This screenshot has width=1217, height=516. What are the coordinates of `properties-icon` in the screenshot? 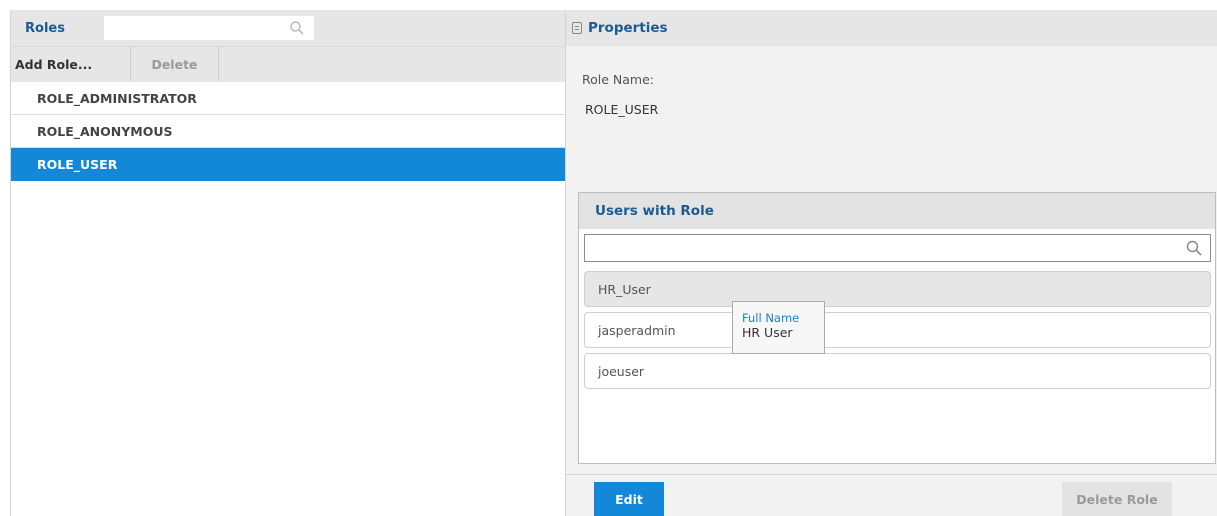 It's located at (577, 28).